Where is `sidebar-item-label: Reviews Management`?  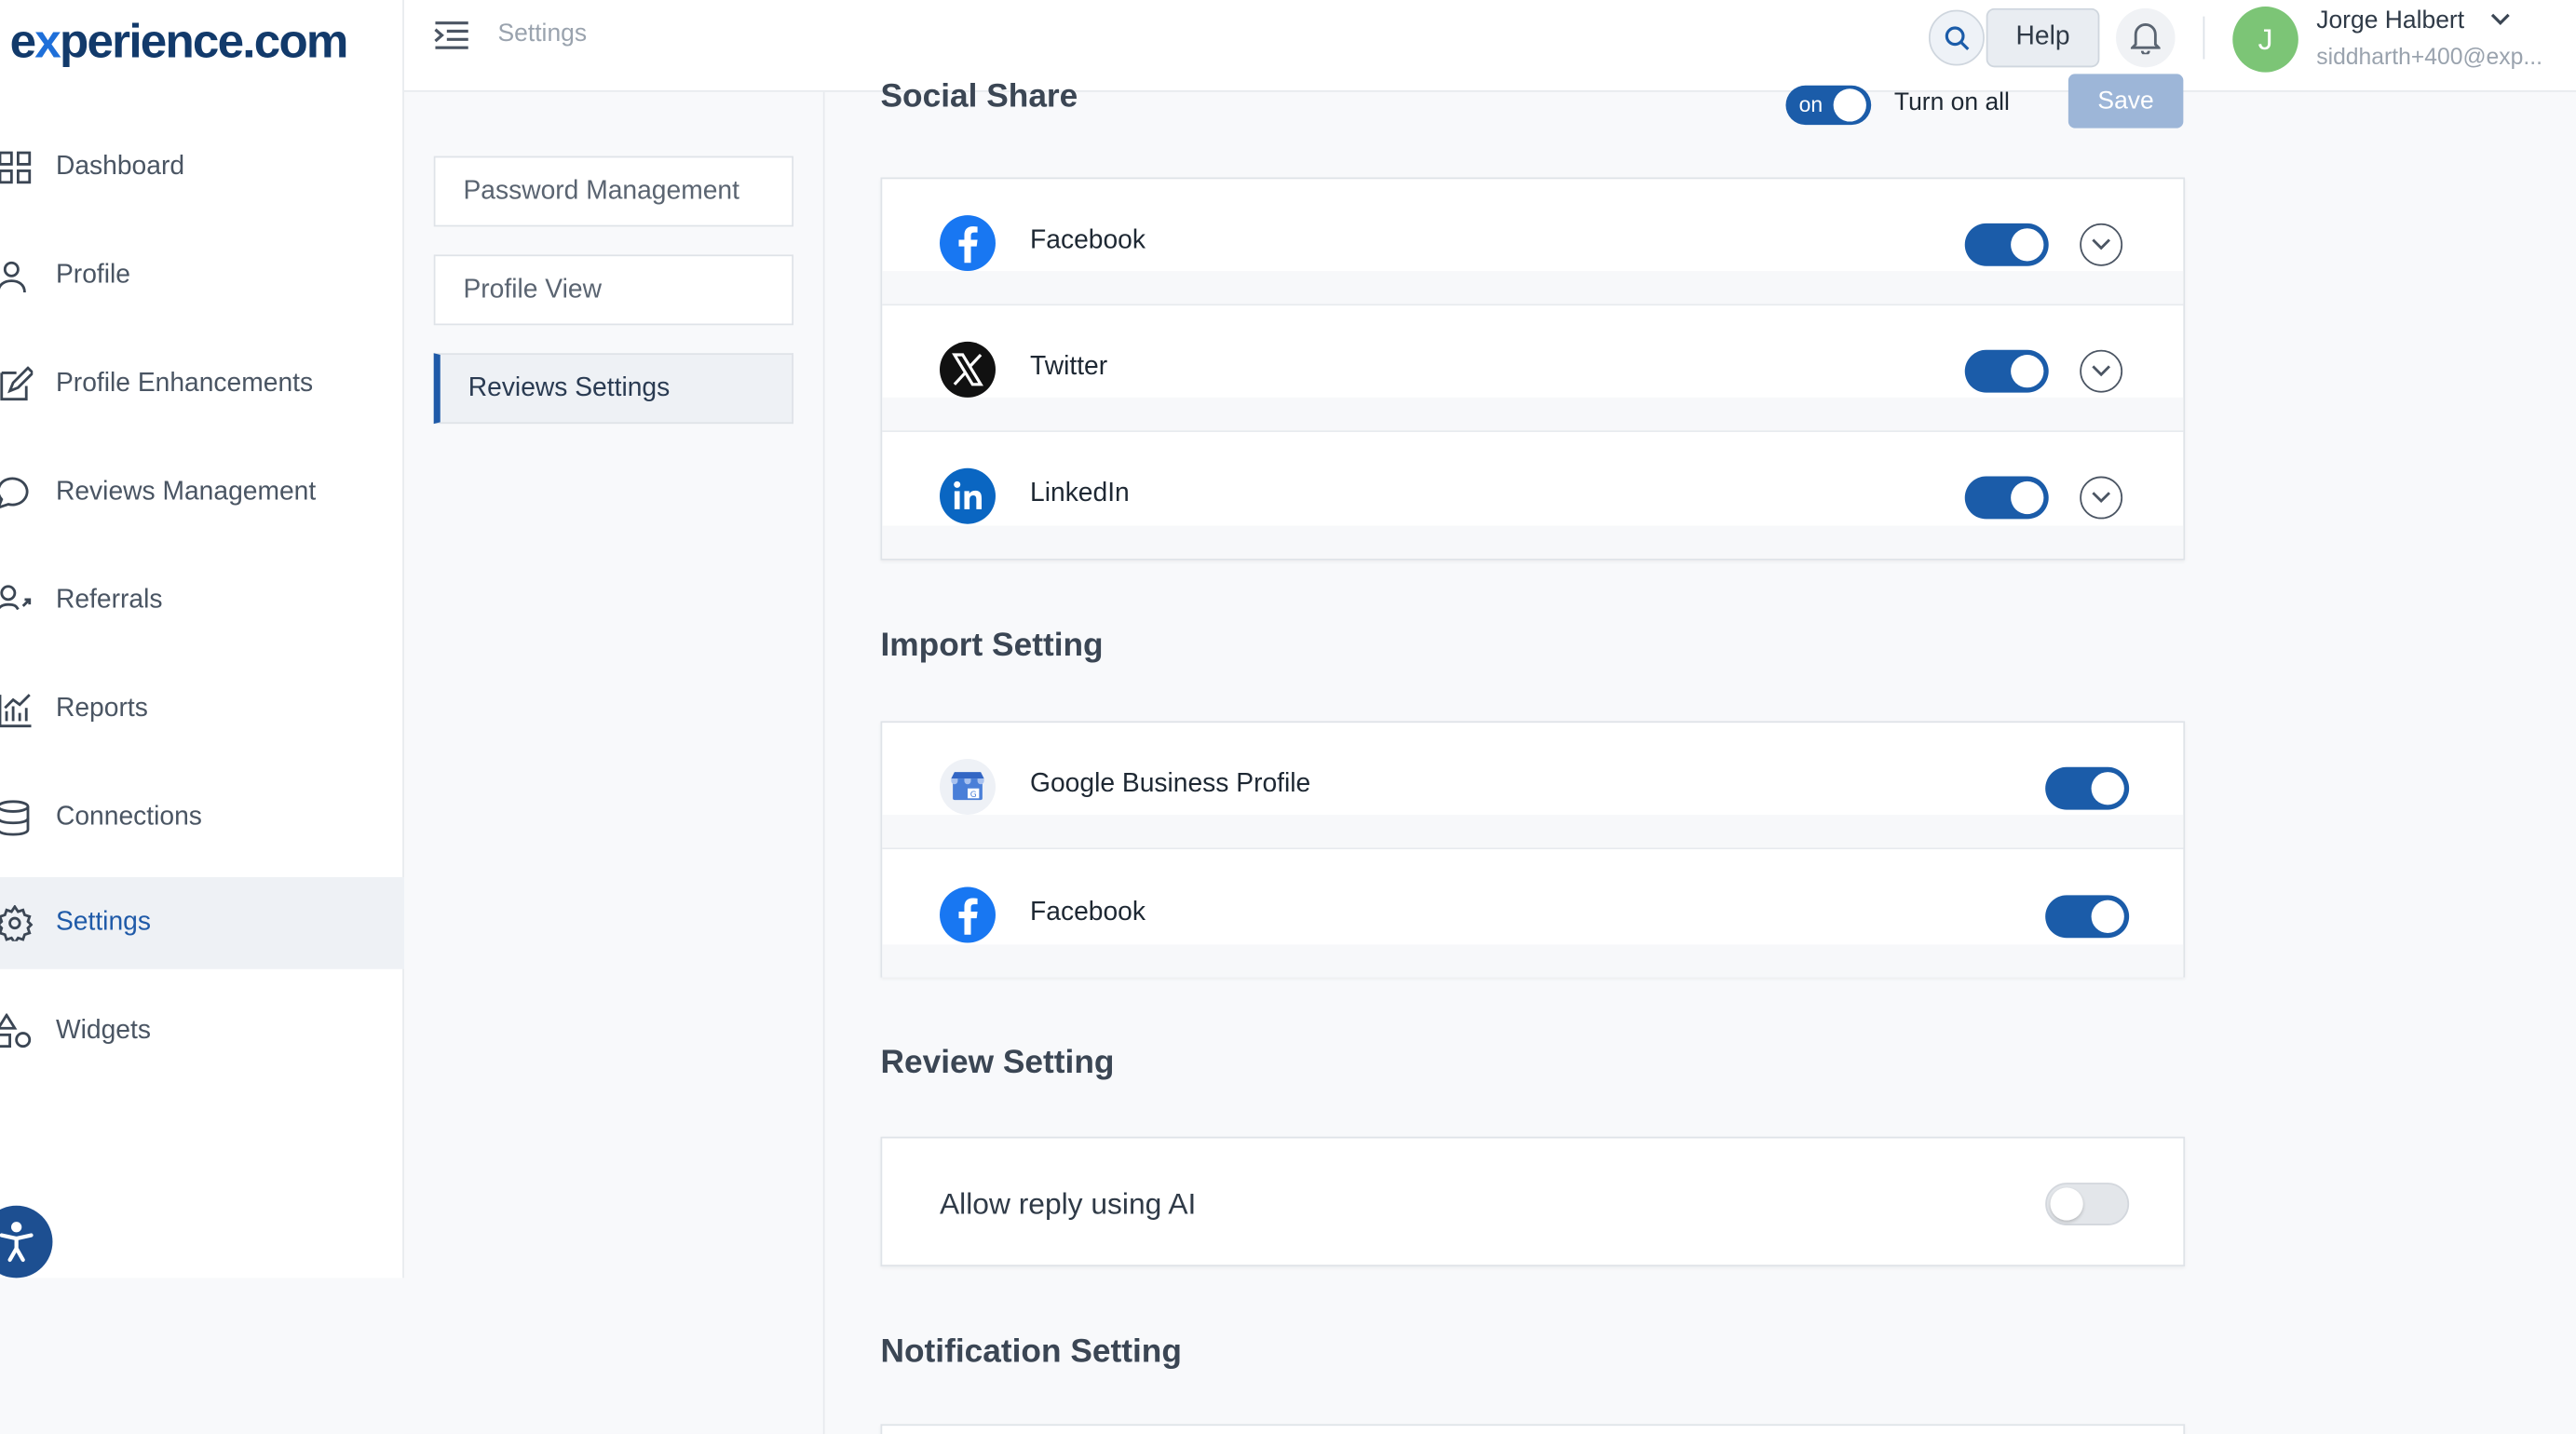 sidebar-item-label: Reviews Management is located at coordinates (186, 492).